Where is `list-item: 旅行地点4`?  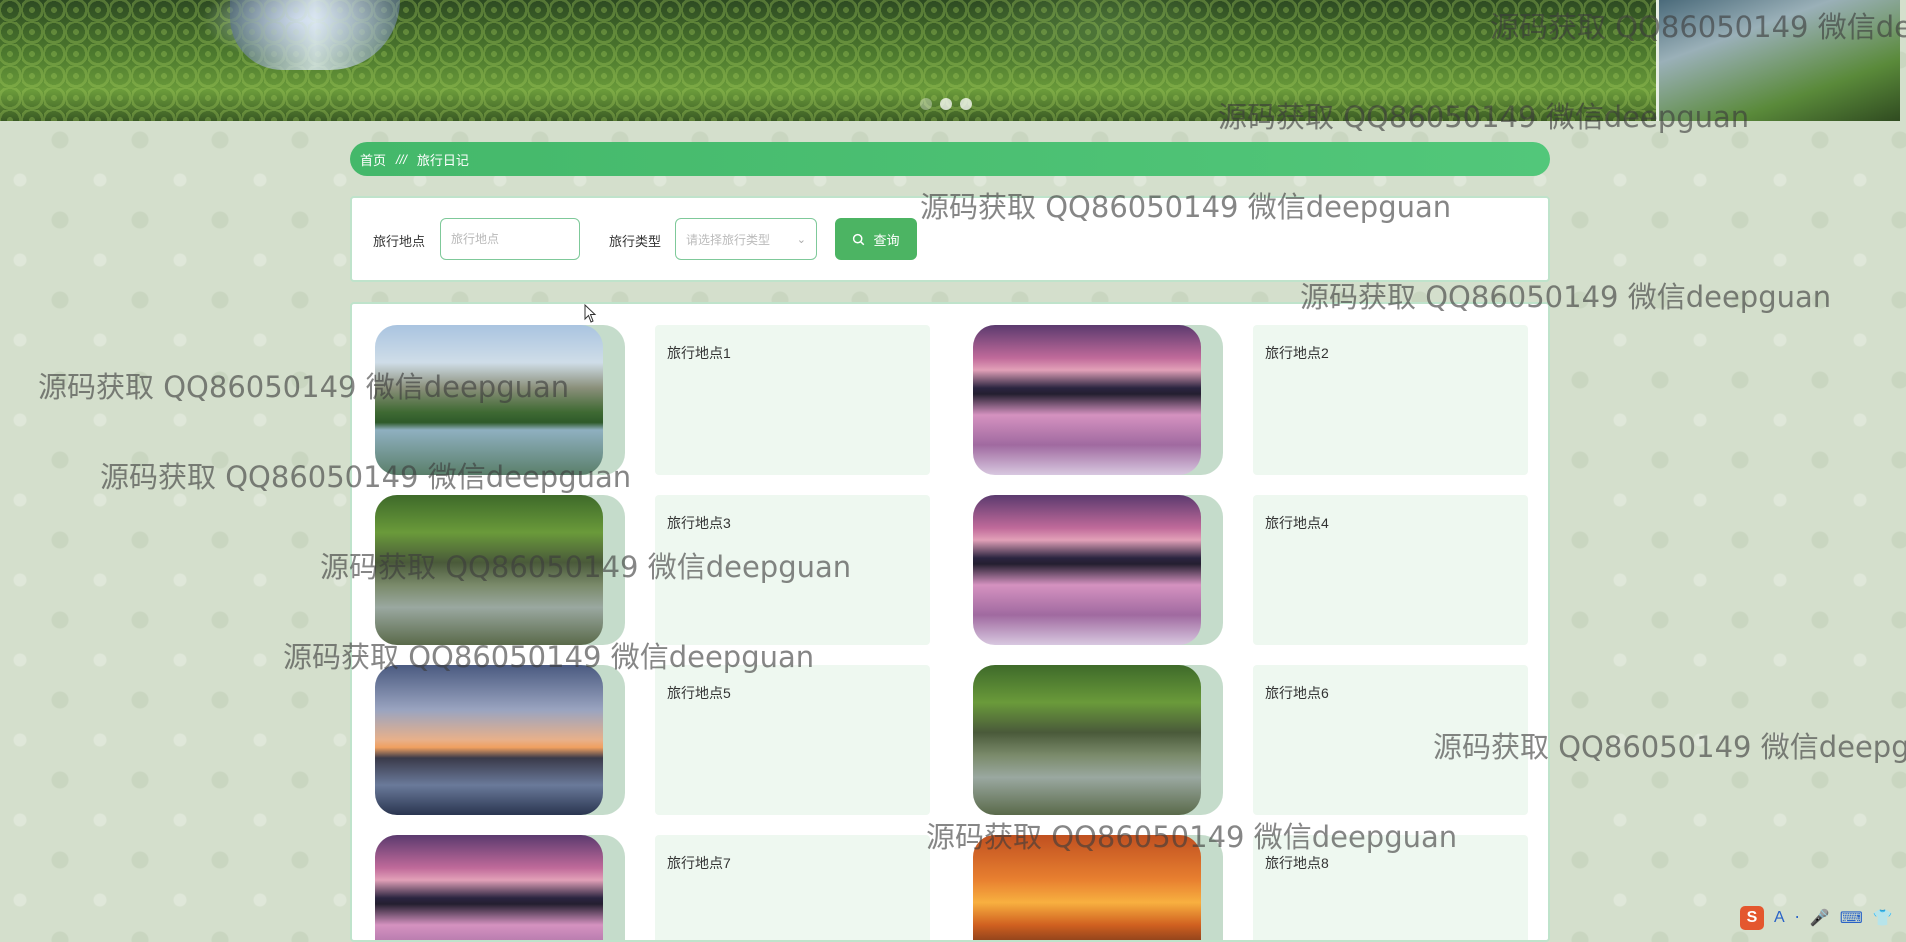
list-item: 旅行地点4 is located at coordinates (1260, 570).